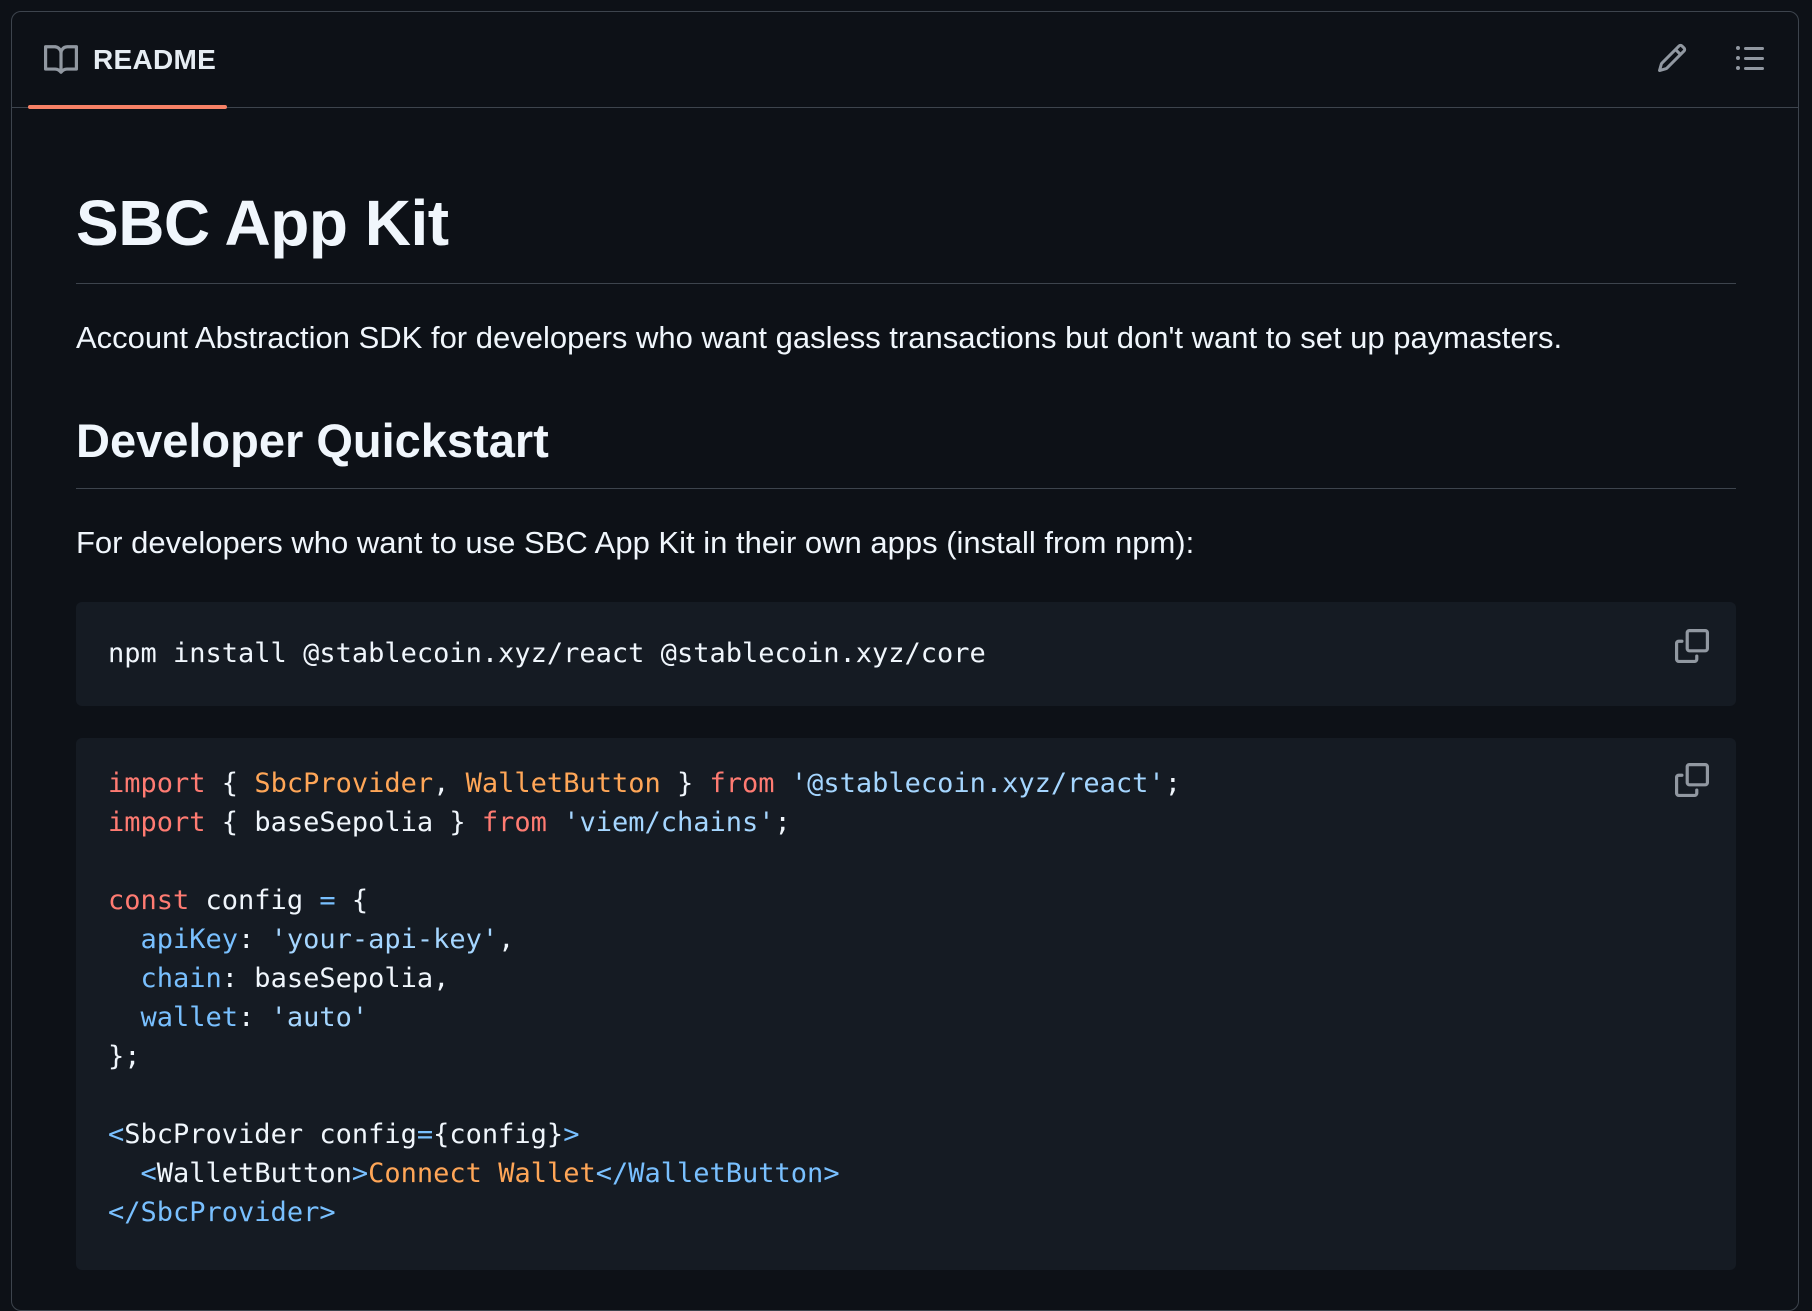 The height and width of the screenshot is (1311, 1812). What do you see at coordinates (127, 107) in the screenshot?
I see `tab-active-indicator` at bounding box center [127, 107].